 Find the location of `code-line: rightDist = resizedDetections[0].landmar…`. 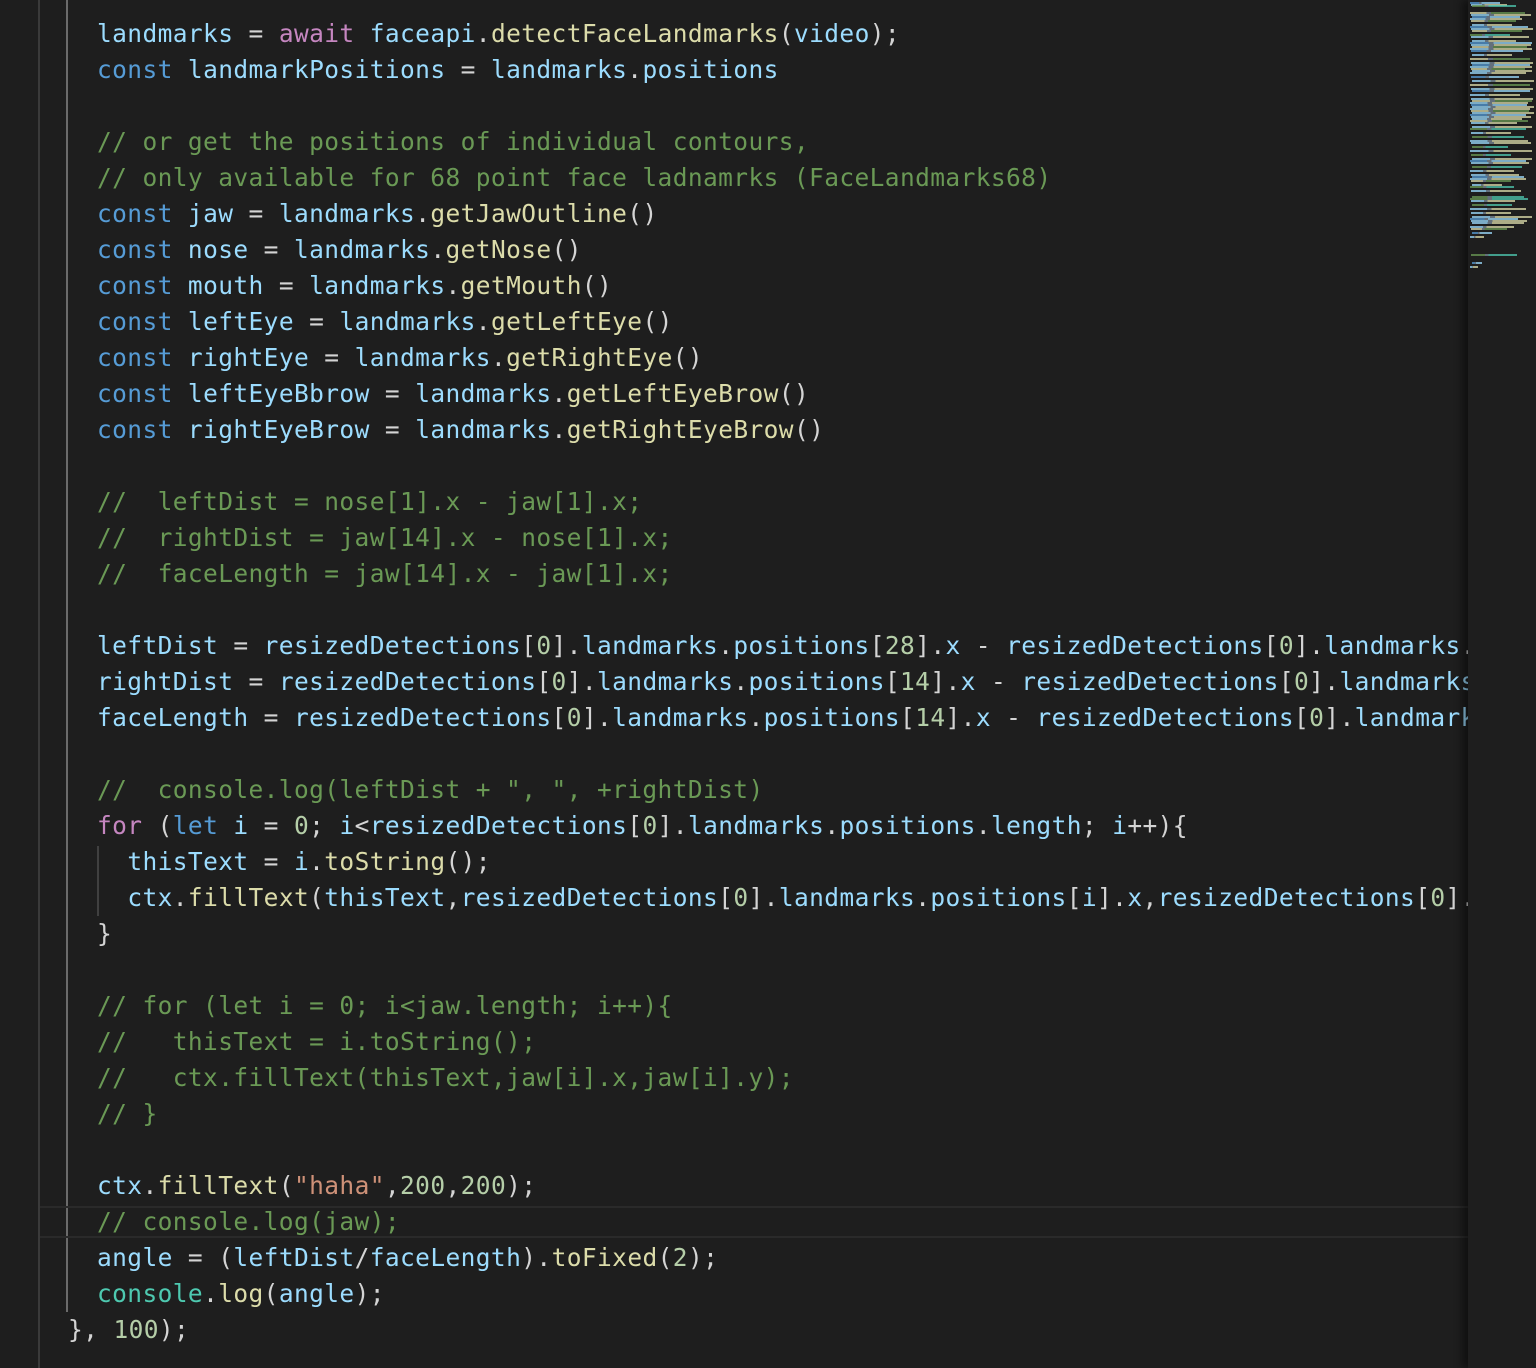

code-line: rightDist = resizedDetections[0].landmar… is located at coordinates (782, 682).